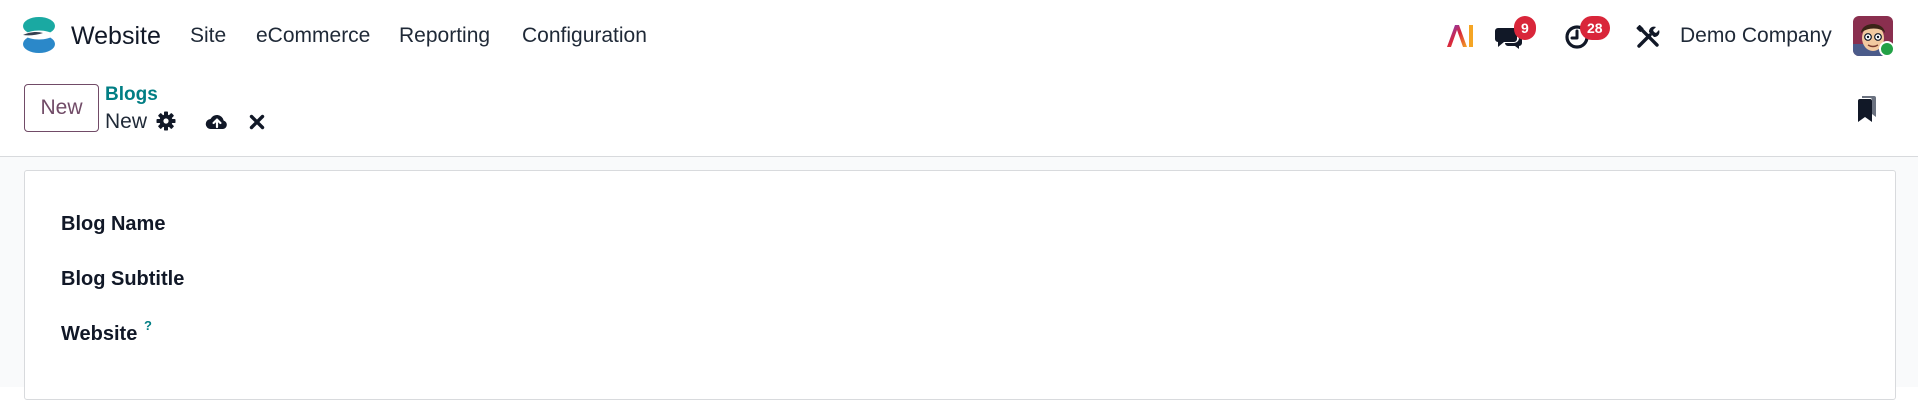 The height and width of the screenshot is (400, 1918). Describe the element at coordinates (1595, 28) in the screenshot. I see `activities-badge: 28` at that location.